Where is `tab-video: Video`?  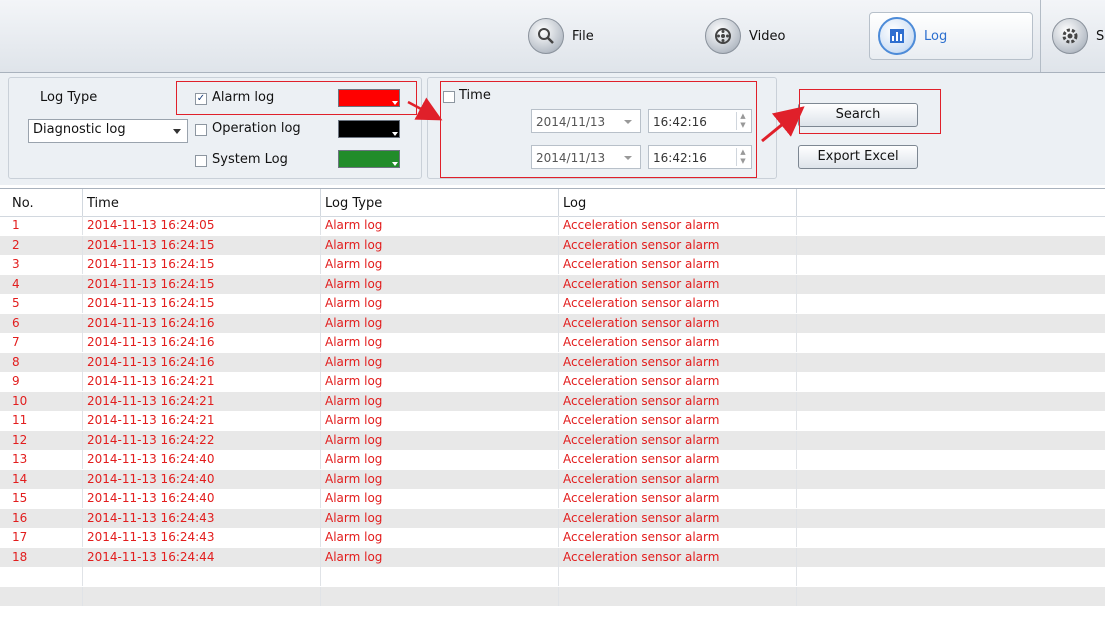 tab-video: Video is located at coordinates (745, 36).